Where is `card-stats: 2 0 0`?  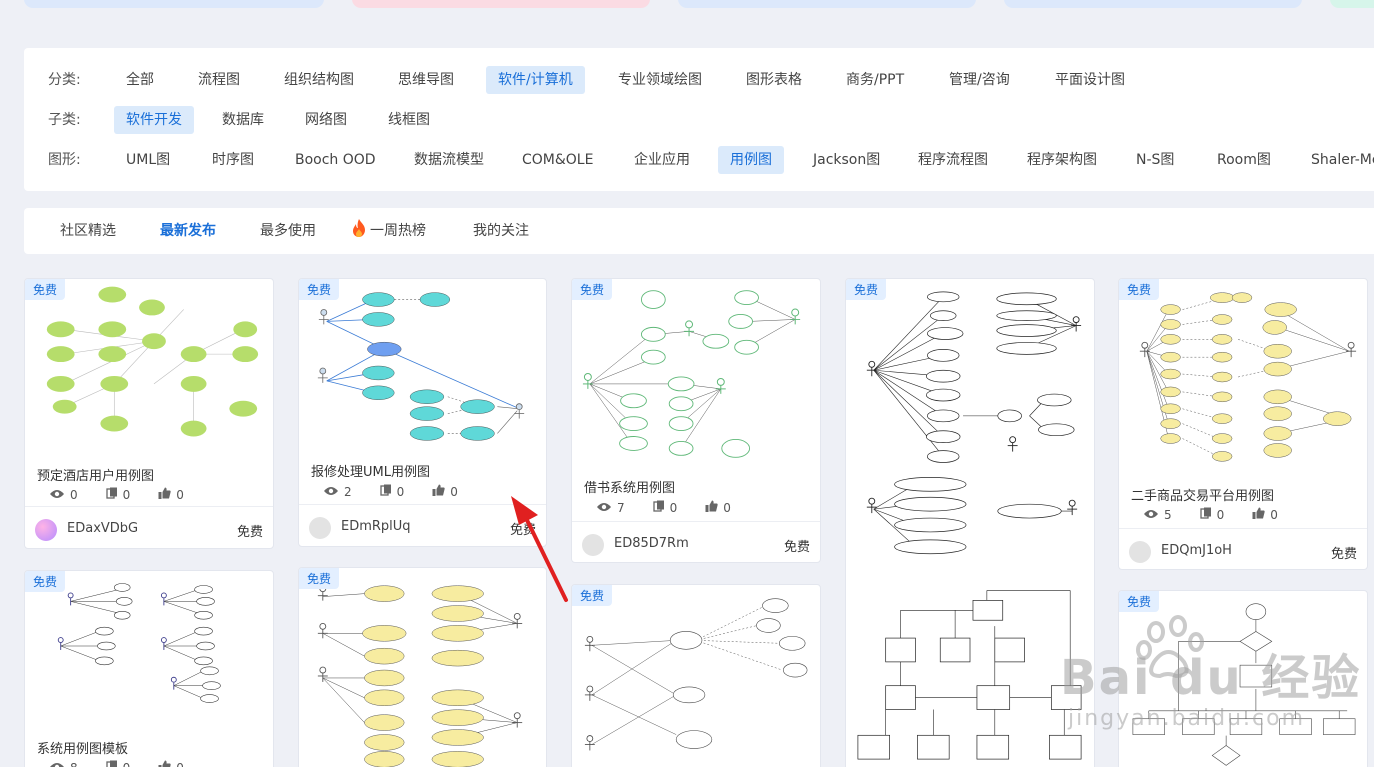 card-stats: 2 0 0 is located at coordinates (390, 491).